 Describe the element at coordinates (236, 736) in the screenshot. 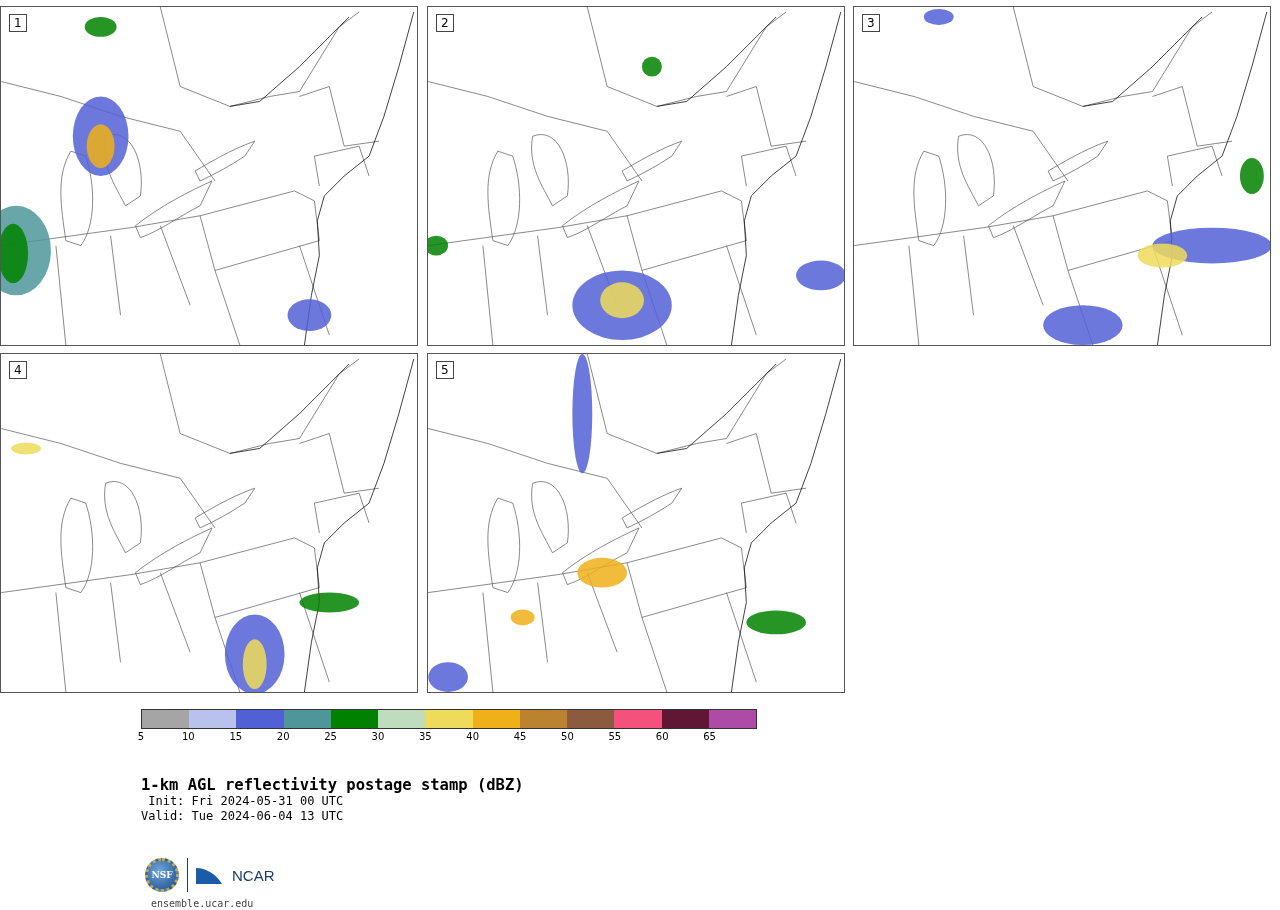

I see `tick-label: 15` at that location.